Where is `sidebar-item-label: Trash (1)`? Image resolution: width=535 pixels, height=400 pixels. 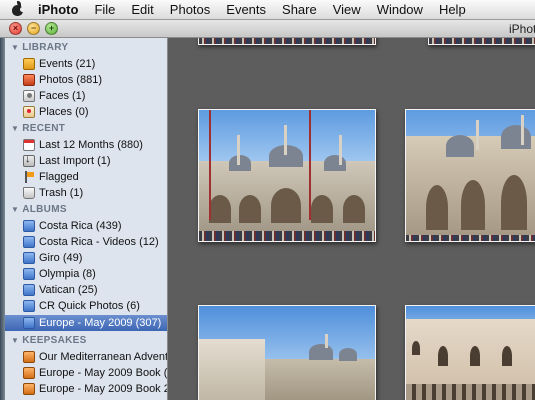
sidebar-item-label: Trash (1) is located at coordinates (61, 193).